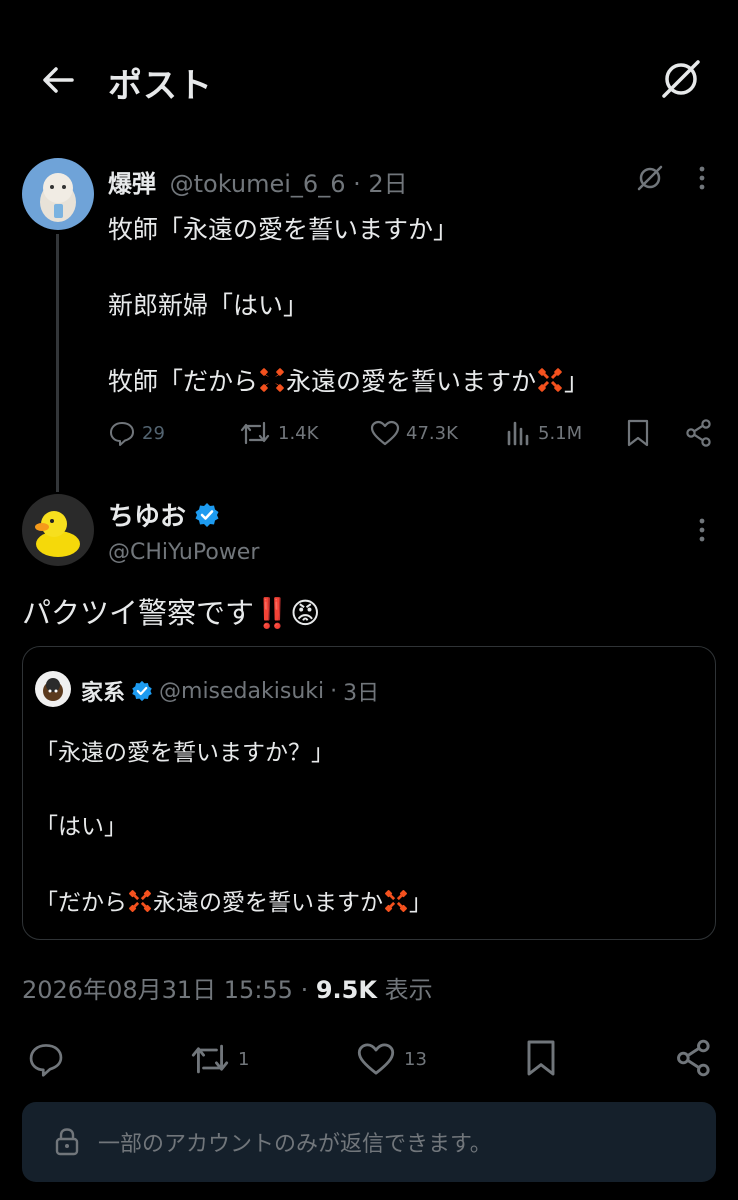 The height and width of the screenshot is (1200, 738). Describe the element at coordinates (57, 363) in the screenshot. I see `thread-line` at that location.